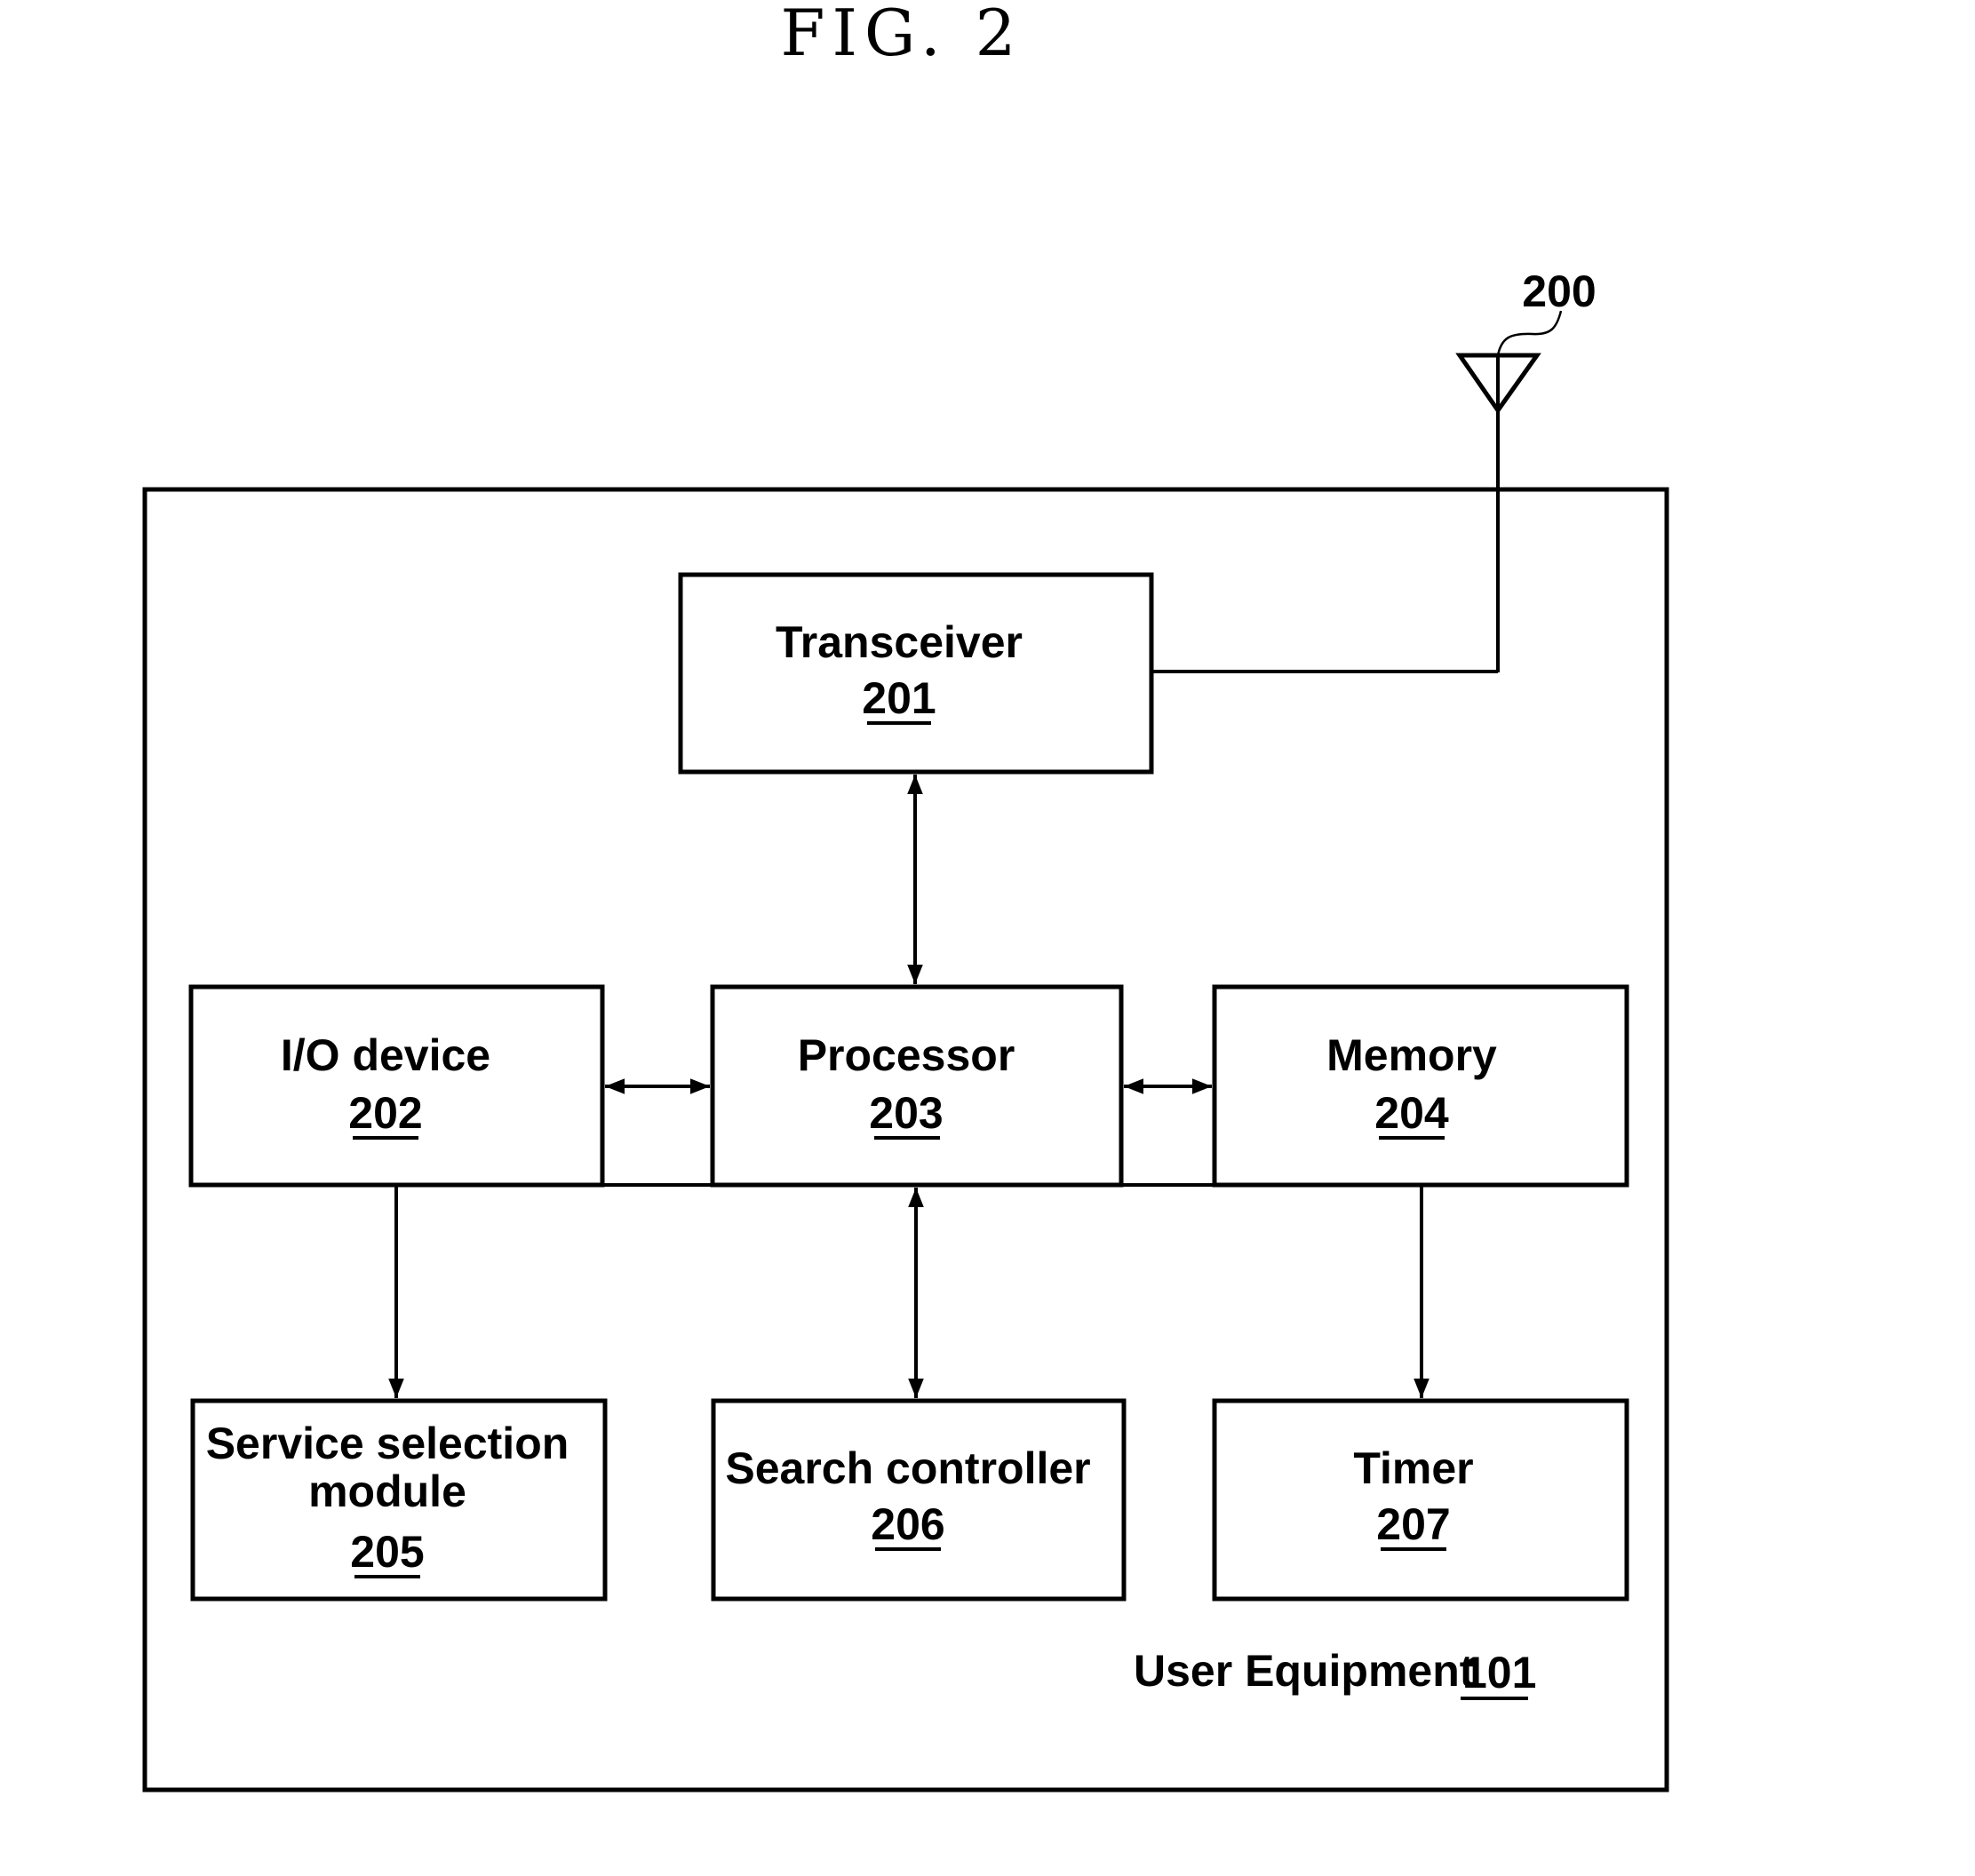 This screenshot has width=1975, height=1876. Describe the element at coordinates (917, 1086) in the screenshot. I see `block-processor: Processor 203` at that location.